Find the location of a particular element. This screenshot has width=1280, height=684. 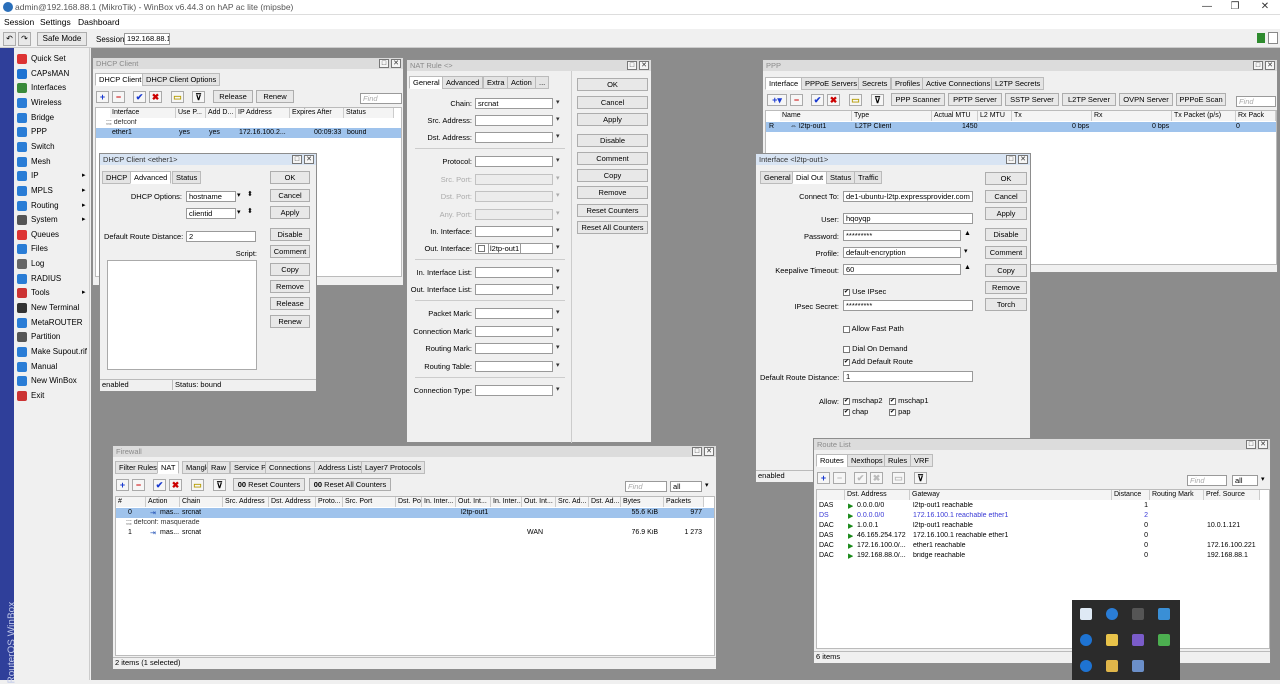

reset-all-counters-button: 00 Reset All Counters is located at coordinates (350, 484).